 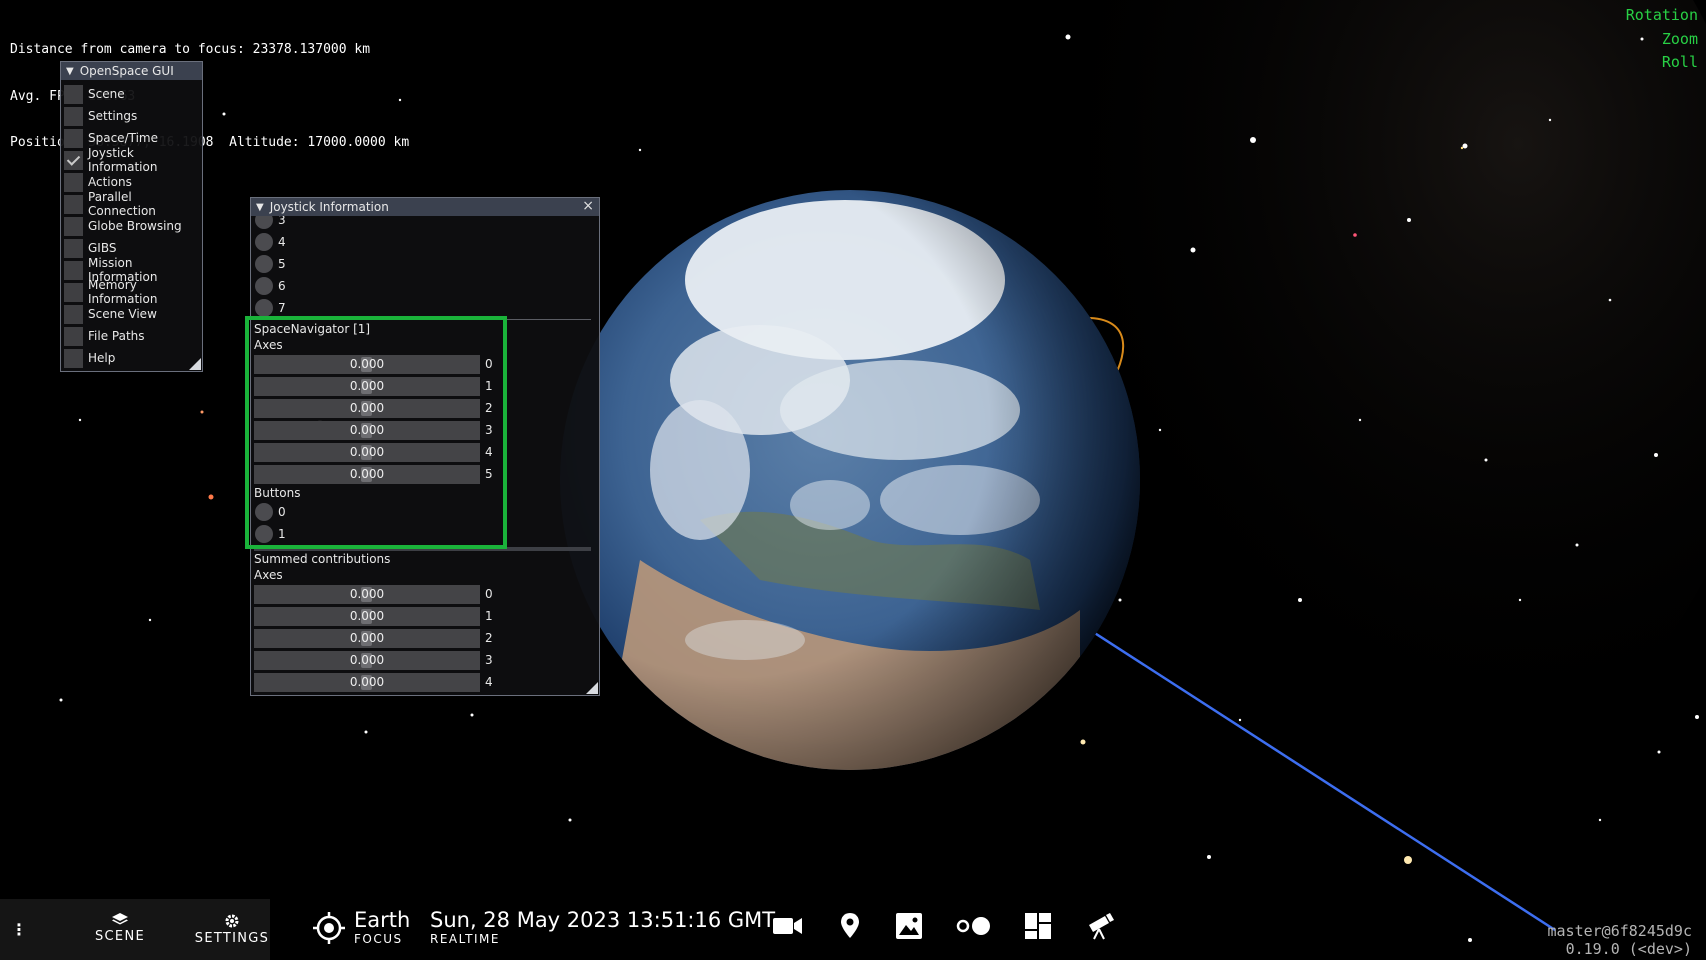 I want to click on axis-row: 0.000 4, so click(x=373, y=452).